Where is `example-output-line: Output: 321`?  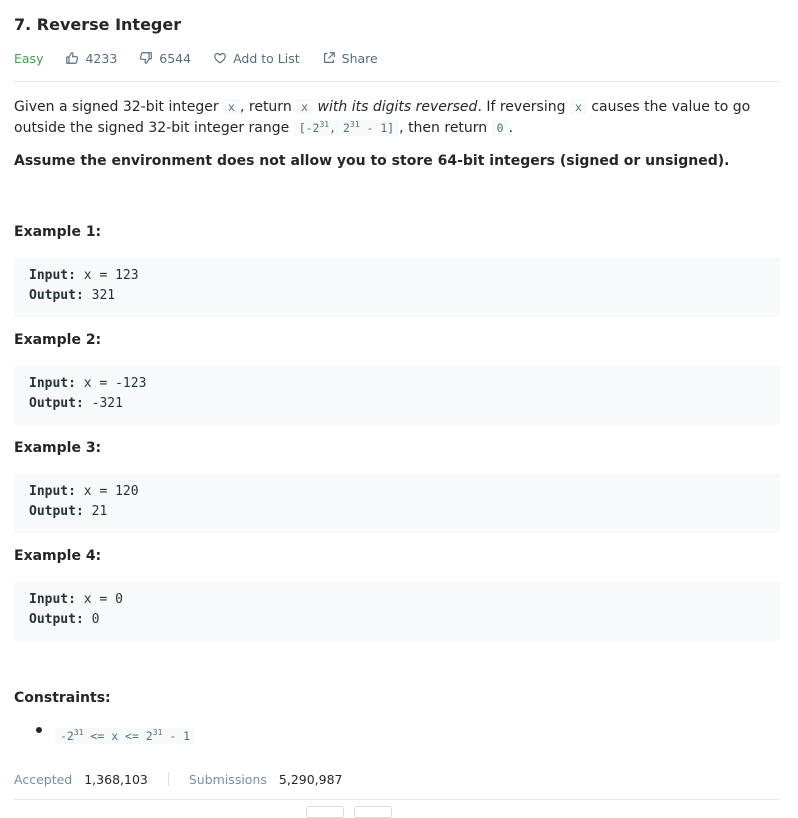
example-output-line: Output: 321 is located at coordinates (72, 296).